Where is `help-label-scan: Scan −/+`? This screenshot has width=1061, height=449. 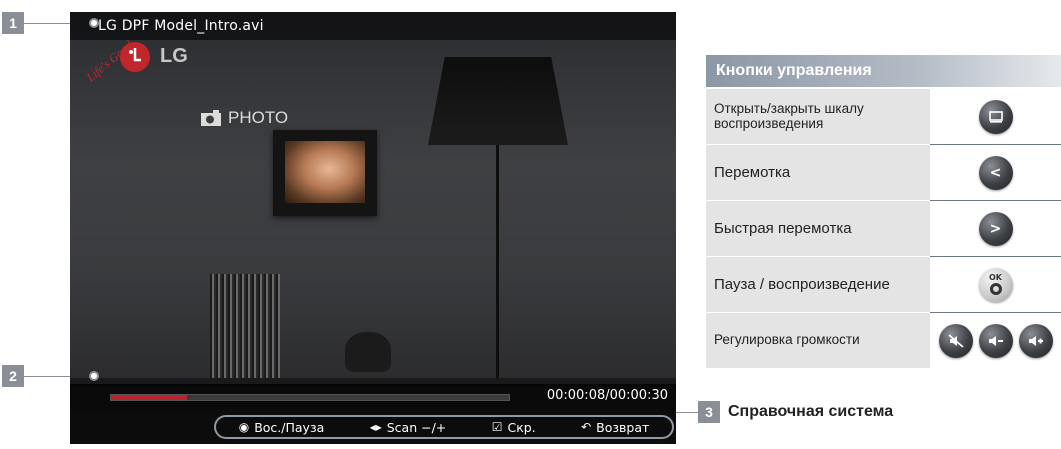
help-label-scan: Scan −/+ is located at coordinates (416, 427).